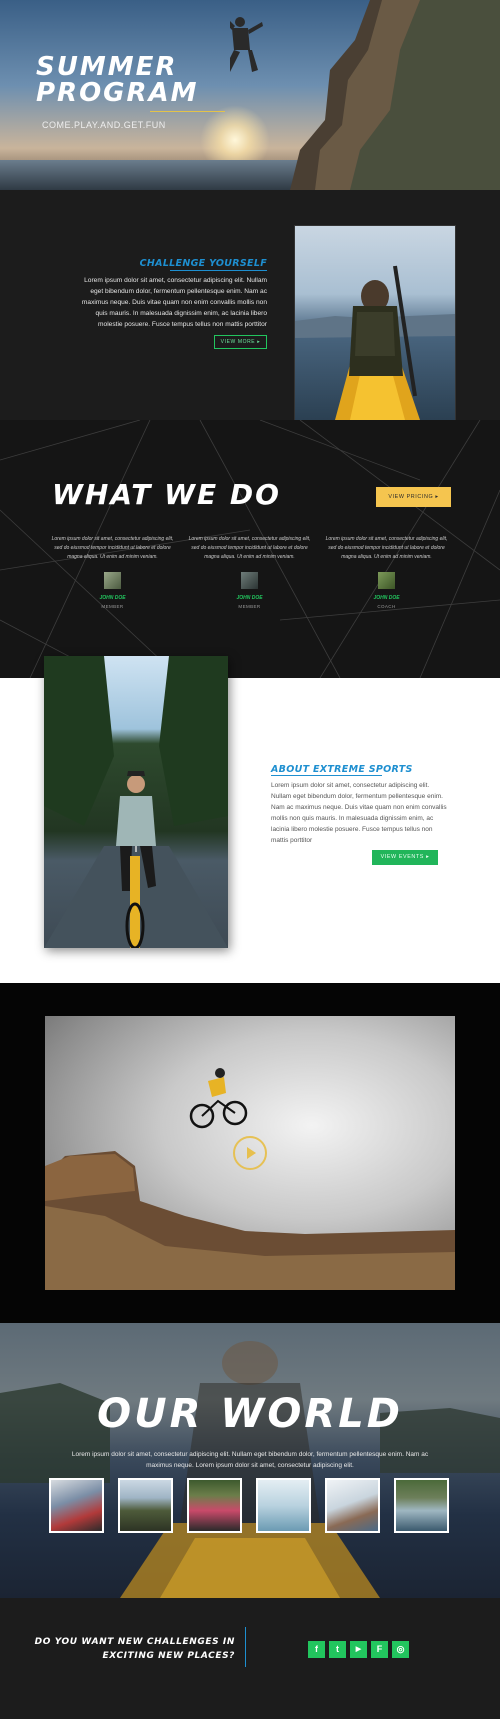  I want to click on cliff-image, so click(365, 95).